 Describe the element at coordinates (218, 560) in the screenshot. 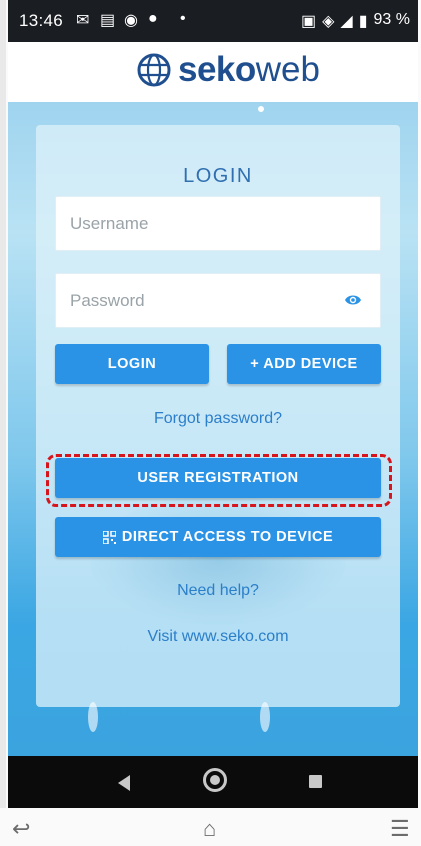

I see `water-bowl-image` at that location.